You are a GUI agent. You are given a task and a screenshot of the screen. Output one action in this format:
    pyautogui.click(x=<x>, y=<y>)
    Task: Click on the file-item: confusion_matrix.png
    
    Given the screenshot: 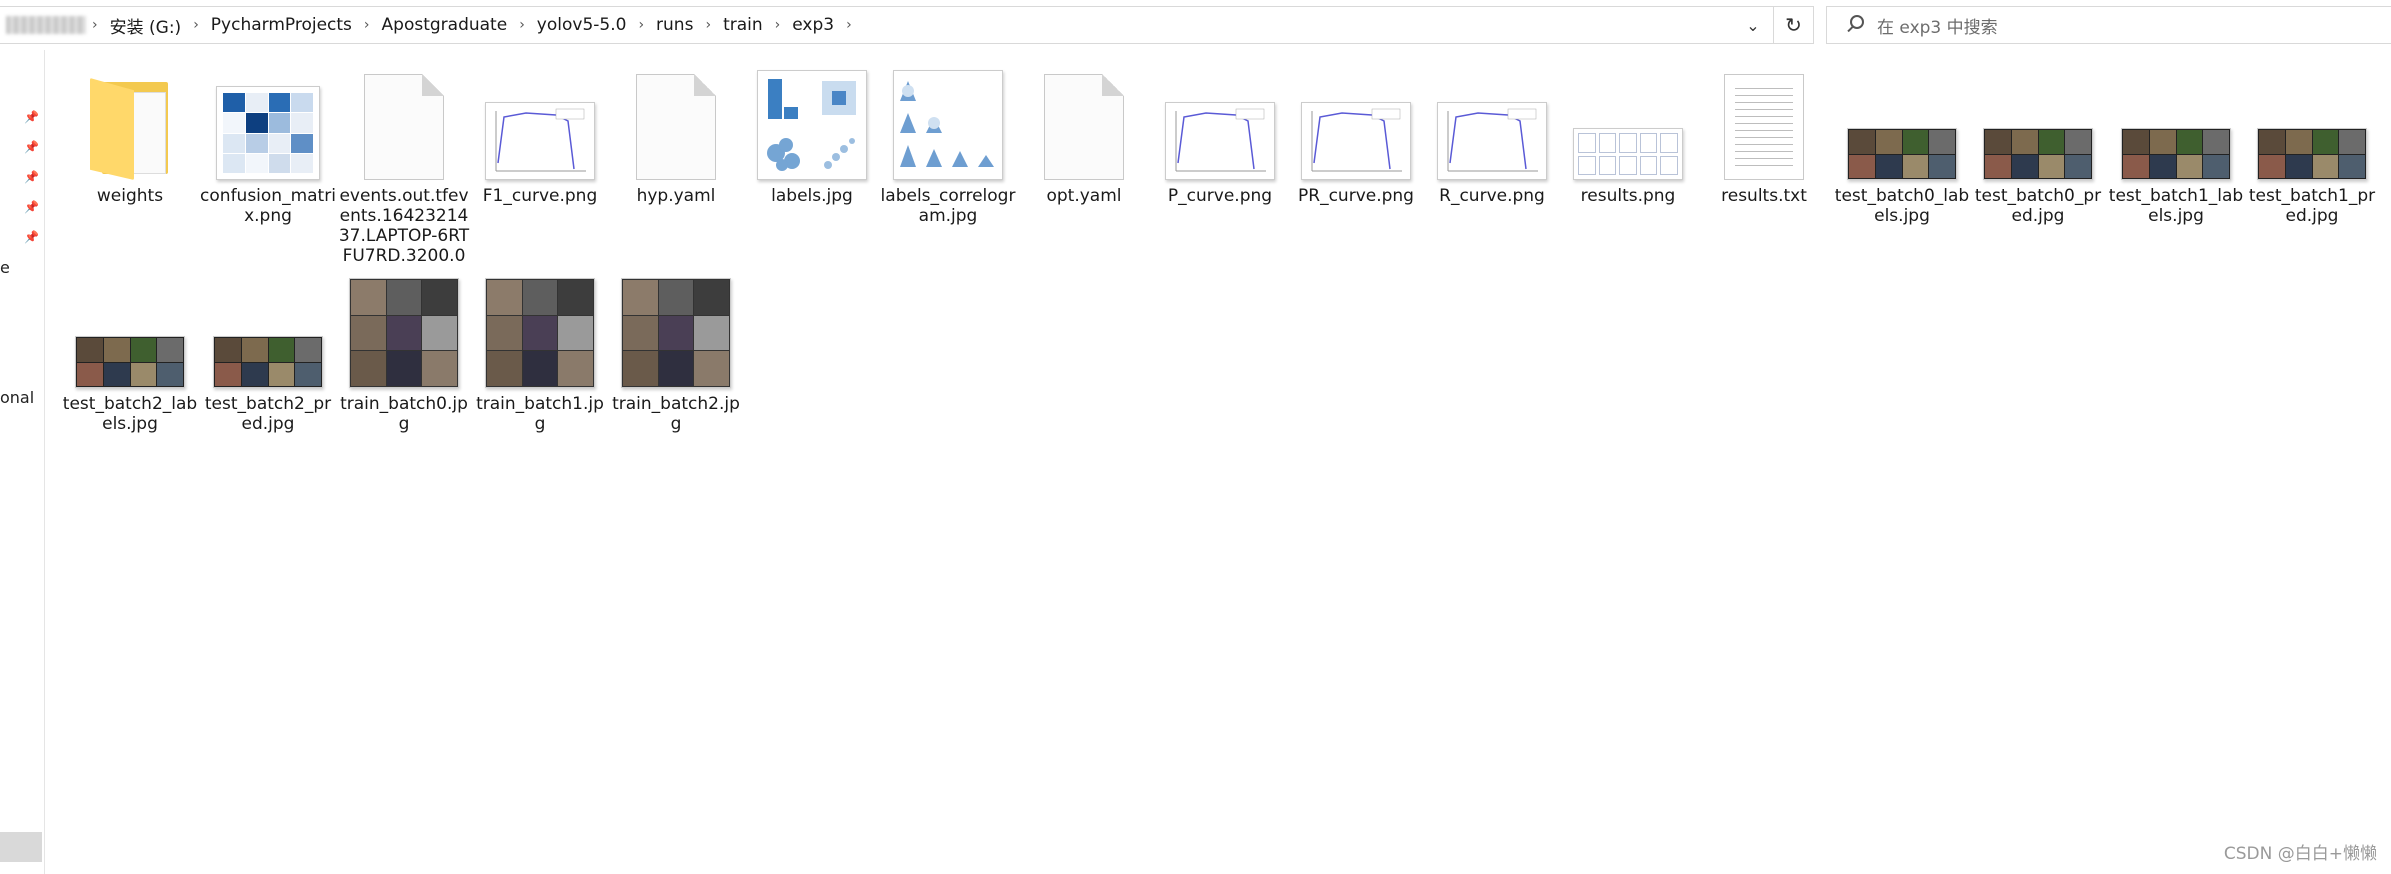 What is the action you would take?
    pyautogui.click(x=268, y=145)
    